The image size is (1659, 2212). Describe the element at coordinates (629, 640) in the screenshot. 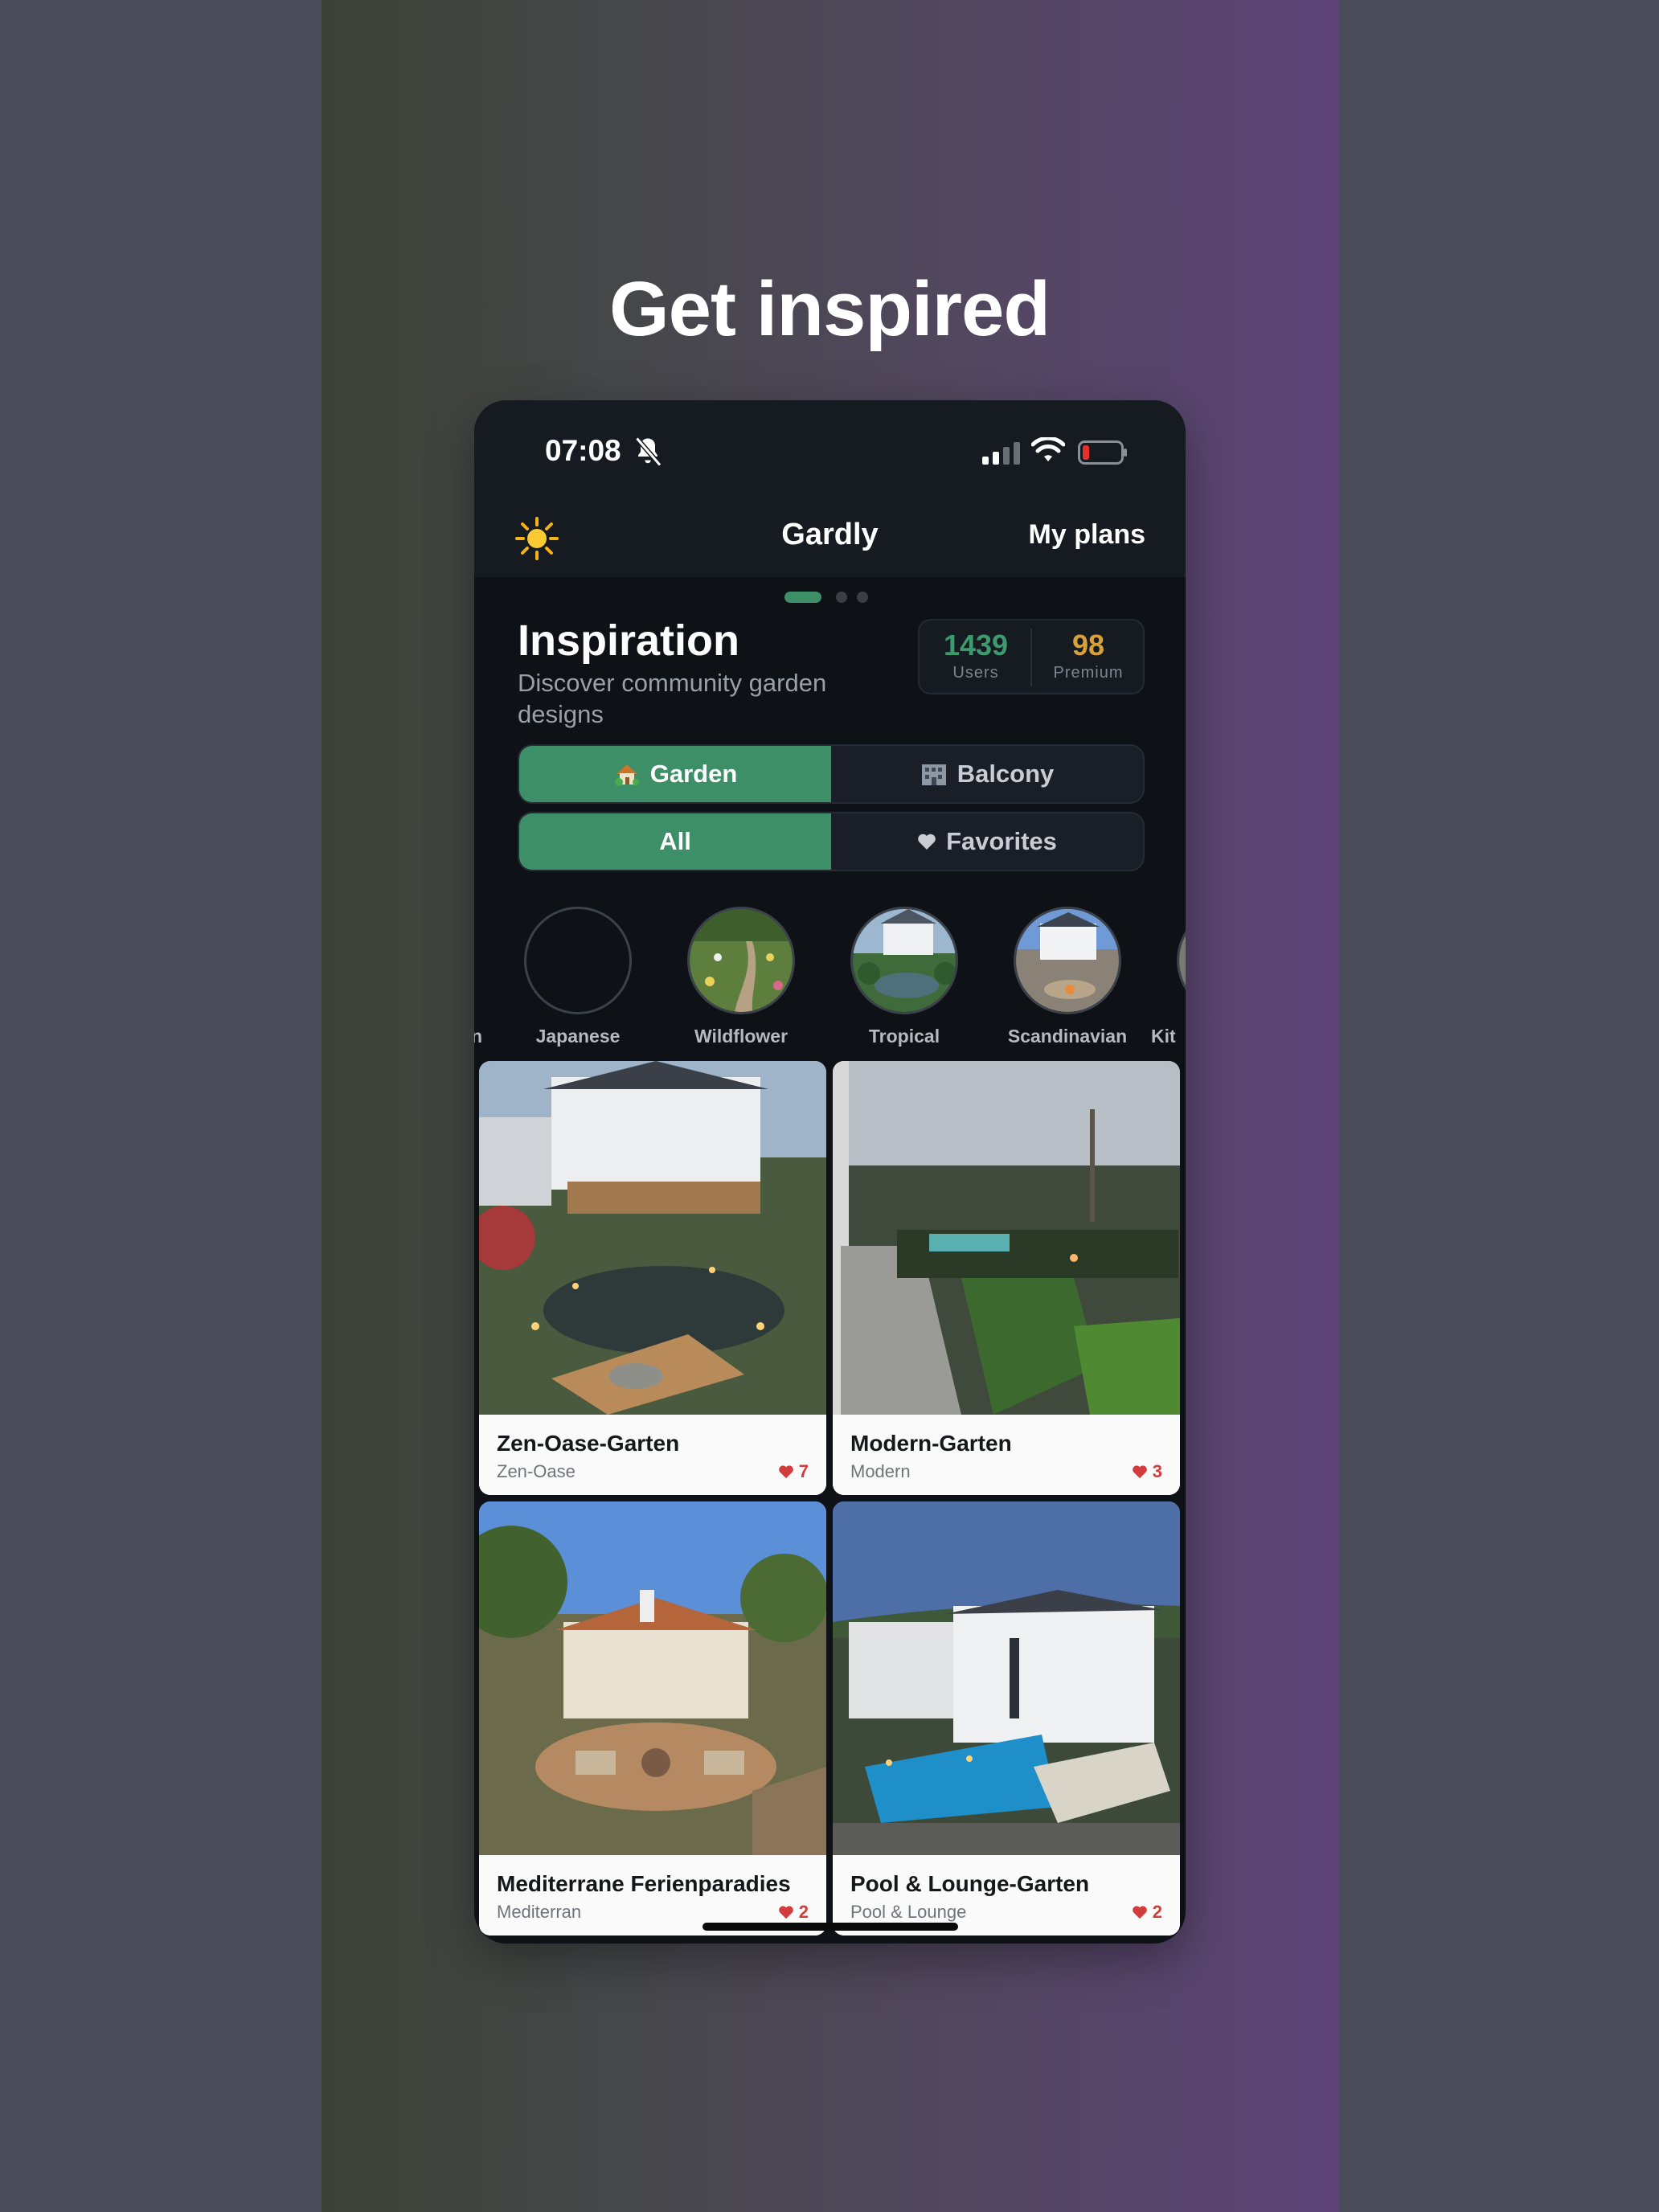

I see `section-title: Inspiration` at that location.